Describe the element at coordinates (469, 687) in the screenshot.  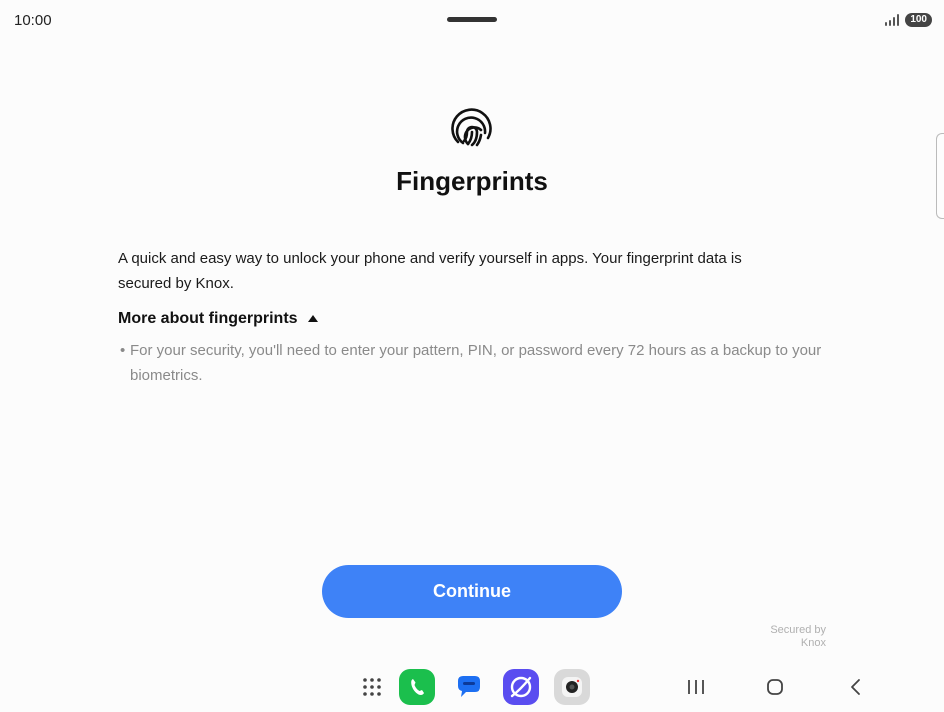
I see `messages-icon` at that location.